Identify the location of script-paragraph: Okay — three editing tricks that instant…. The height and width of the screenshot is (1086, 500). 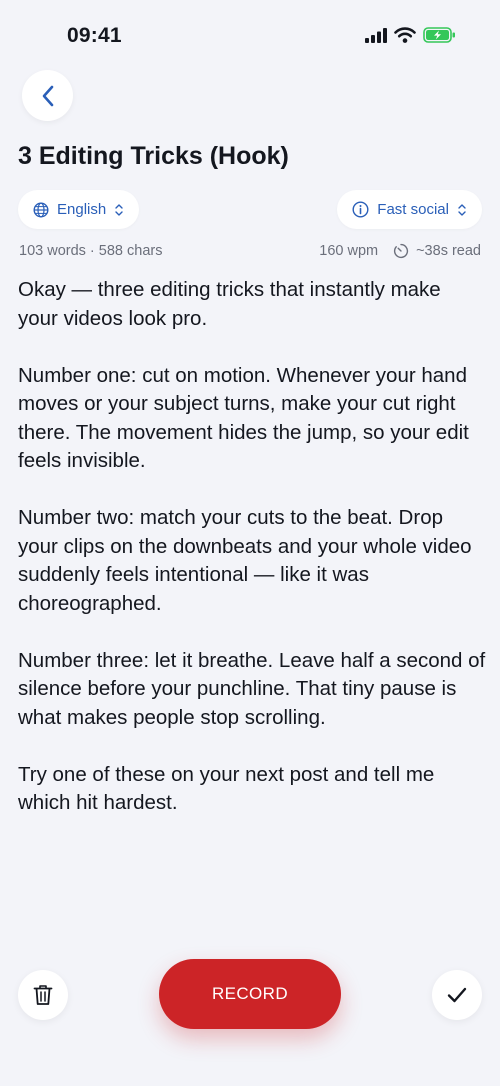
(229, 304).